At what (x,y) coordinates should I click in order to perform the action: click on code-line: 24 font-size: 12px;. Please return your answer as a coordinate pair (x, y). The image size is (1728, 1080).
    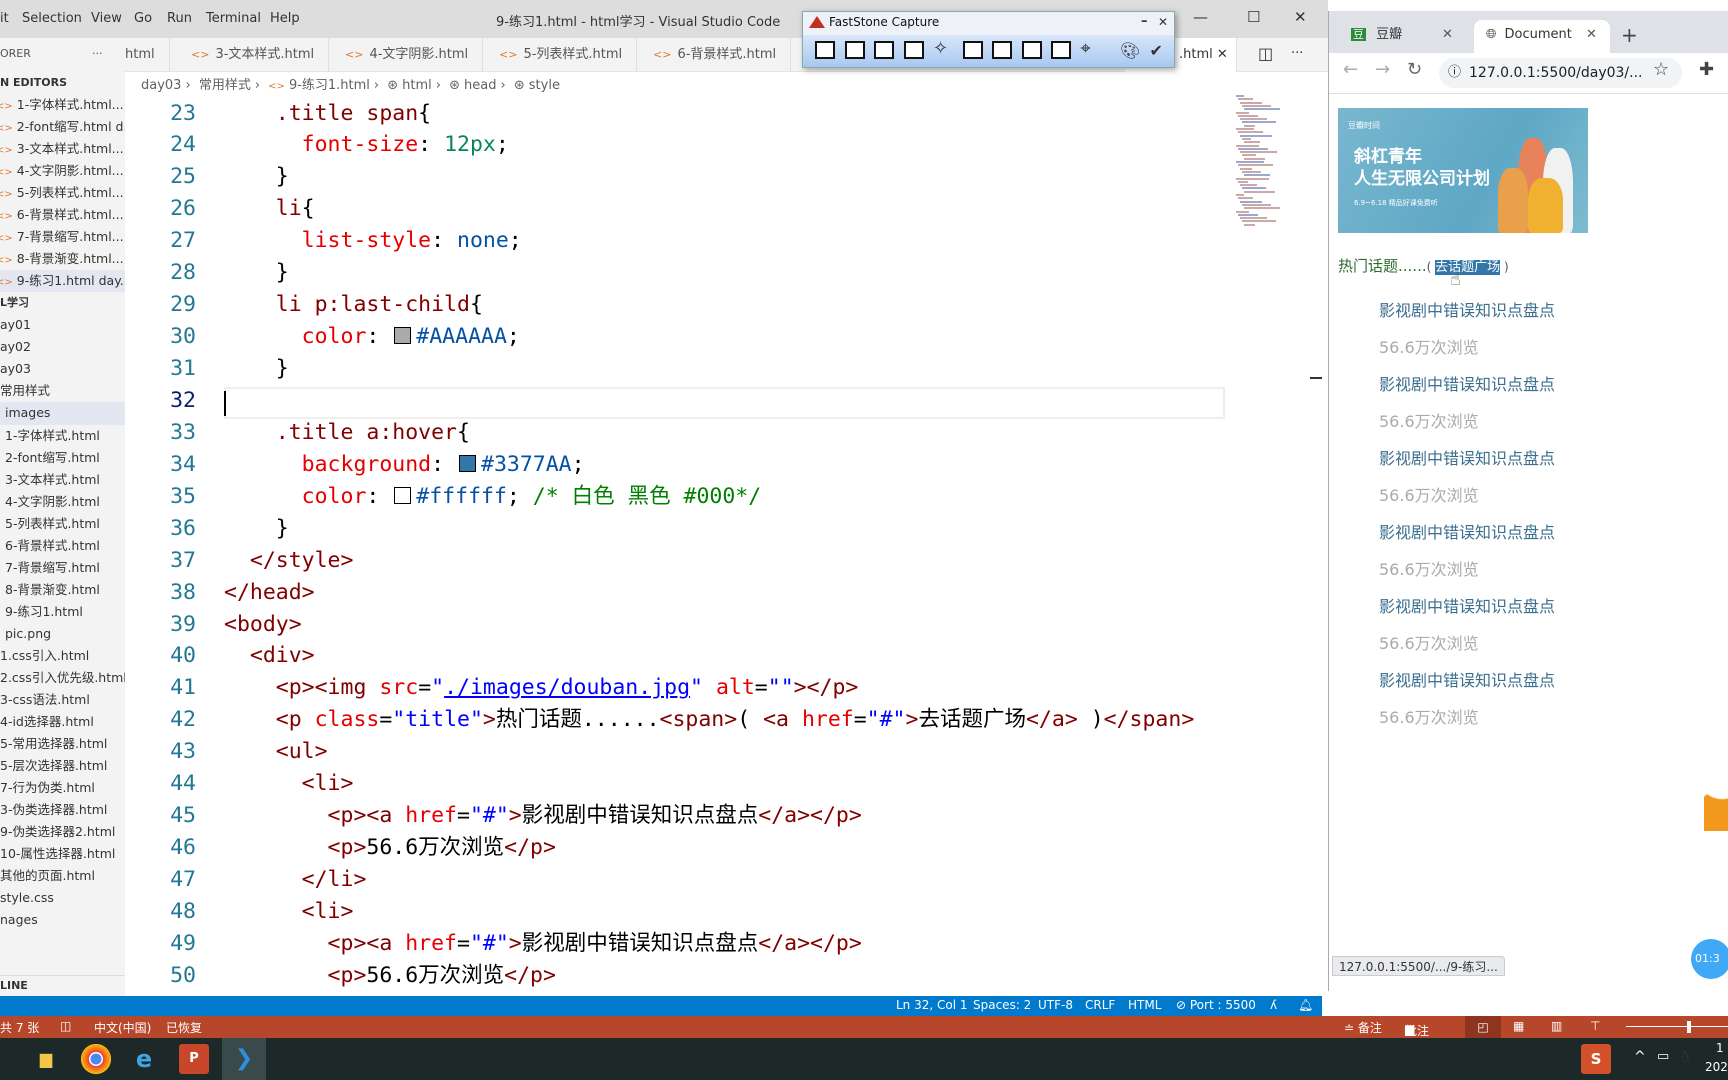
    Looking at the image, I should click on (675, 145).